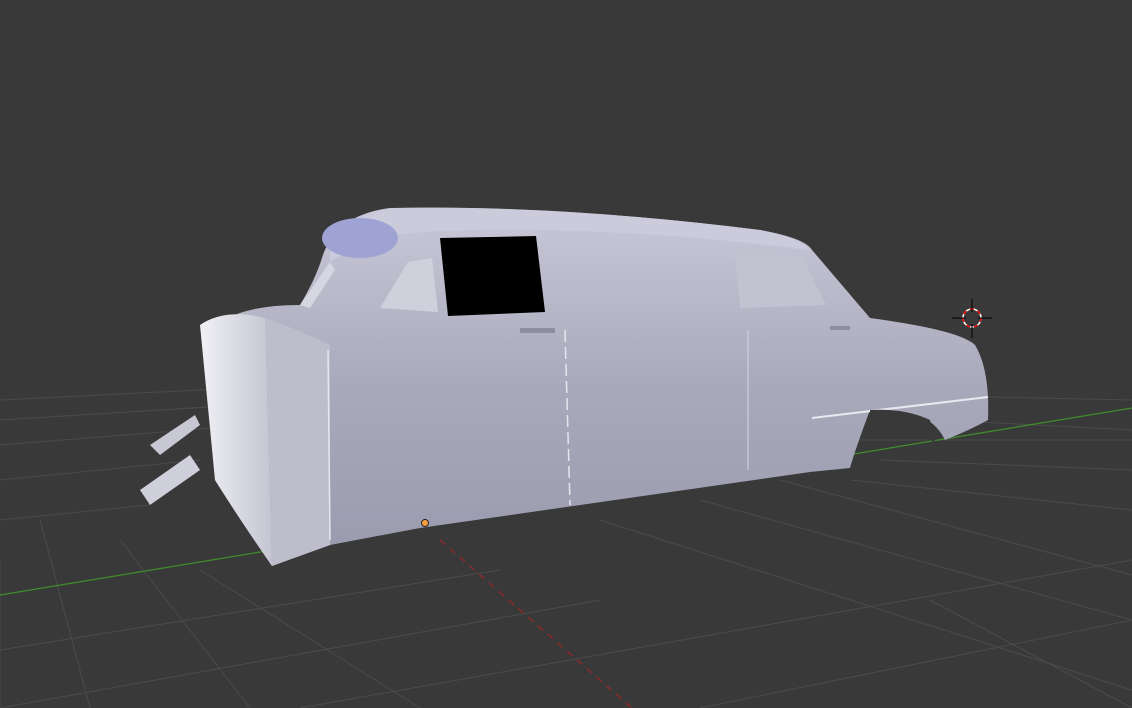 This screenshot has height=708, width=1132. I want to click on front-bumper-bracket-upper, so click(175, 435).